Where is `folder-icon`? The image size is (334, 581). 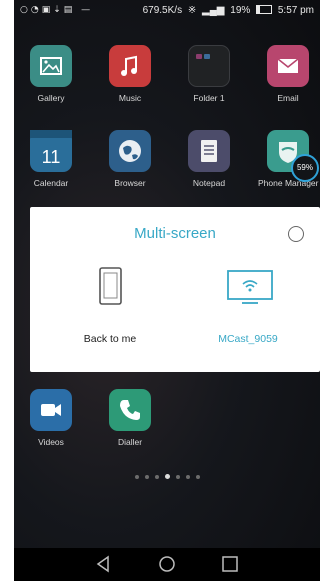
folder-icon is located at coordinates (209, 66).